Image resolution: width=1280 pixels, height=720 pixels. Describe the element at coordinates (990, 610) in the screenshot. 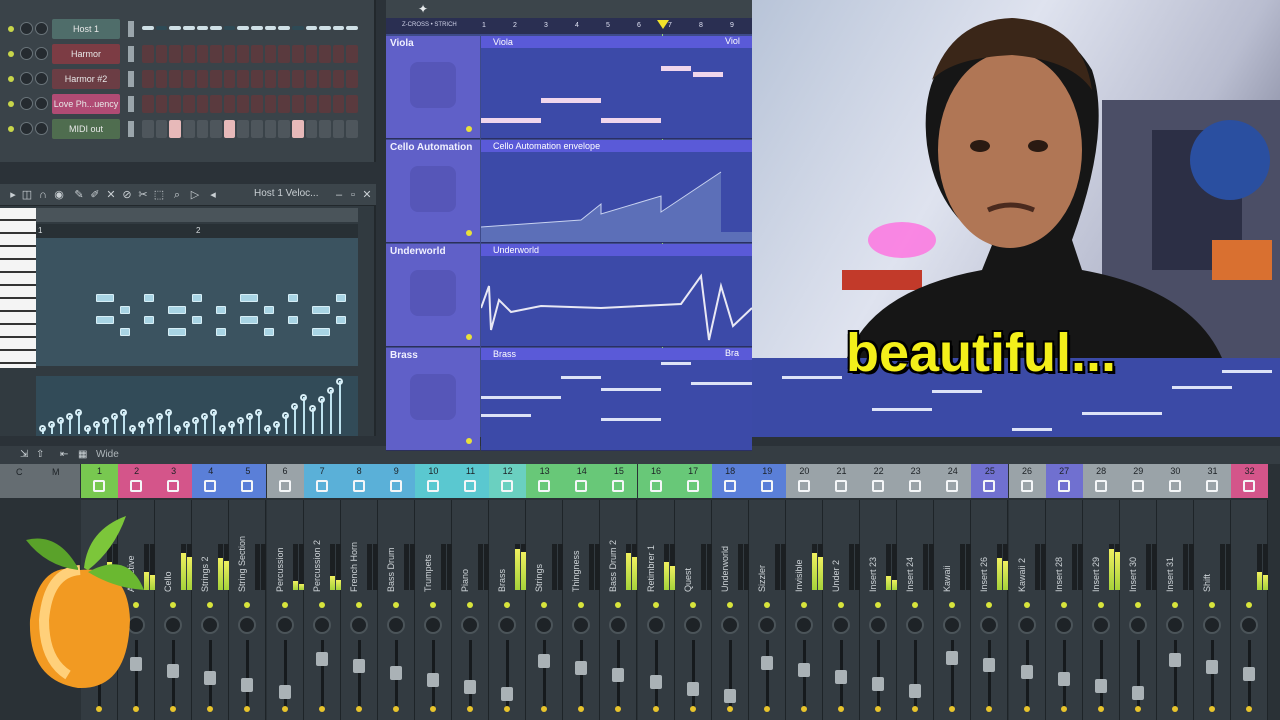

I see `mixer-channel-strip: Insert 26` at that location.